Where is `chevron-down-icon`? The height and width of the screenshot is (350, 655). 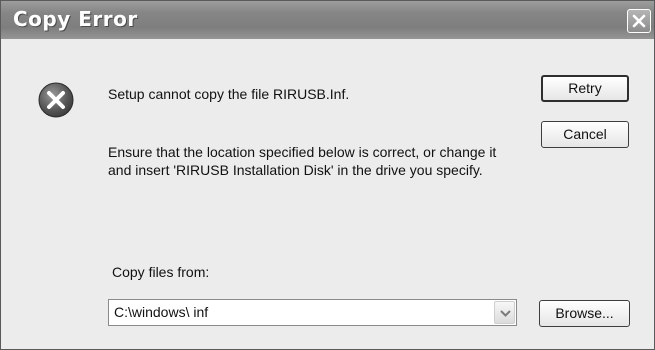
chevron-down-icon is located at coordinates (505, 313).